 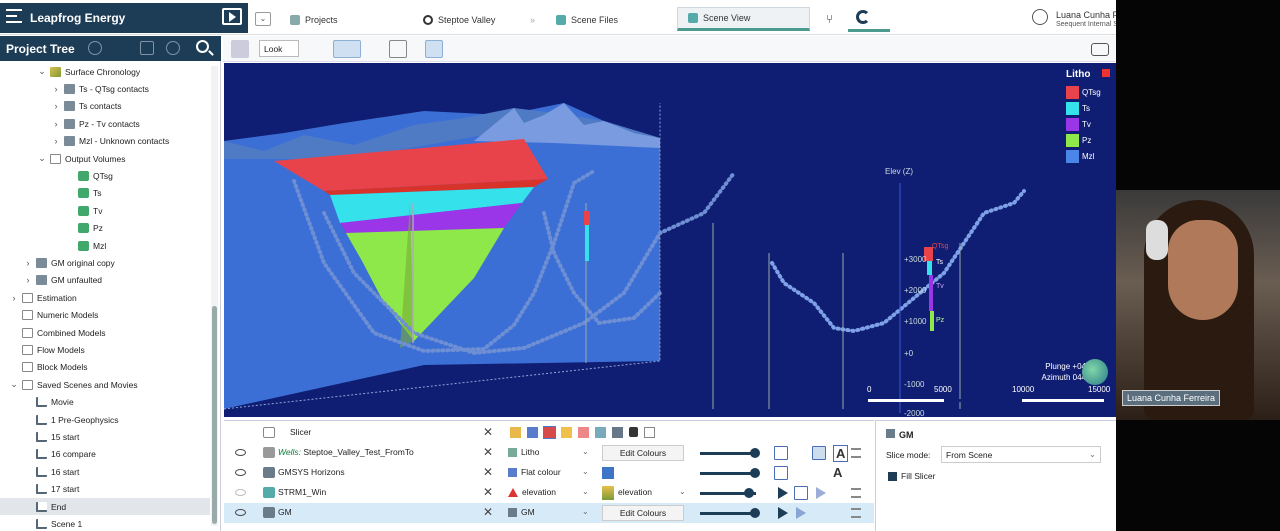 I want to click on cube-orange-icon, so click(x=566, y=432).